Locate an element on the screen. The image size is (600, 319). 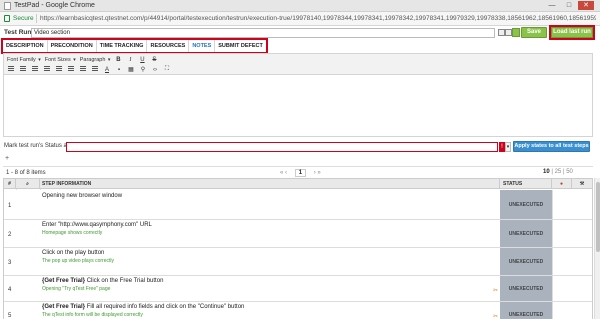
fullscreen-icon: ⛶ is located at coordinates (167, 69).